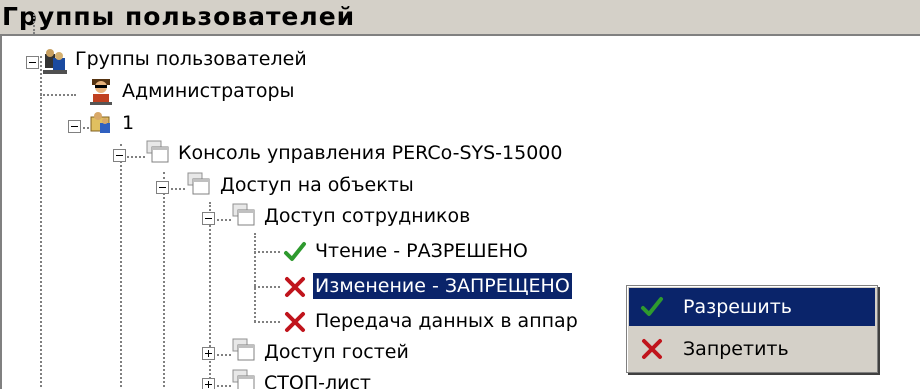 The width and height of the screenshot is (920, 389). Describe the element at coordinates (752, 329) in the screenshot. I see `context-menu: Разрешить Запретить` at that location.